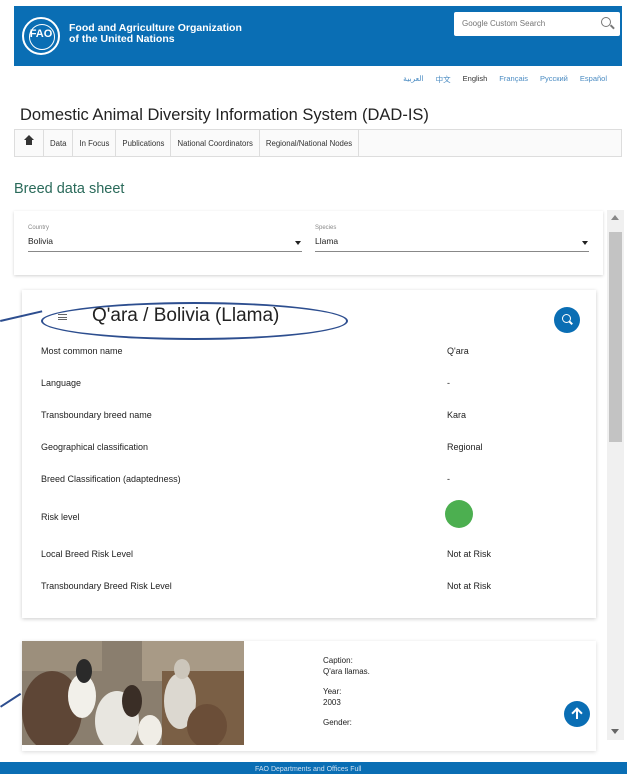 Image resolution: width=627 pixels, height=774 pixels. I want to click on language-spanish: Español, so click(593, 79).